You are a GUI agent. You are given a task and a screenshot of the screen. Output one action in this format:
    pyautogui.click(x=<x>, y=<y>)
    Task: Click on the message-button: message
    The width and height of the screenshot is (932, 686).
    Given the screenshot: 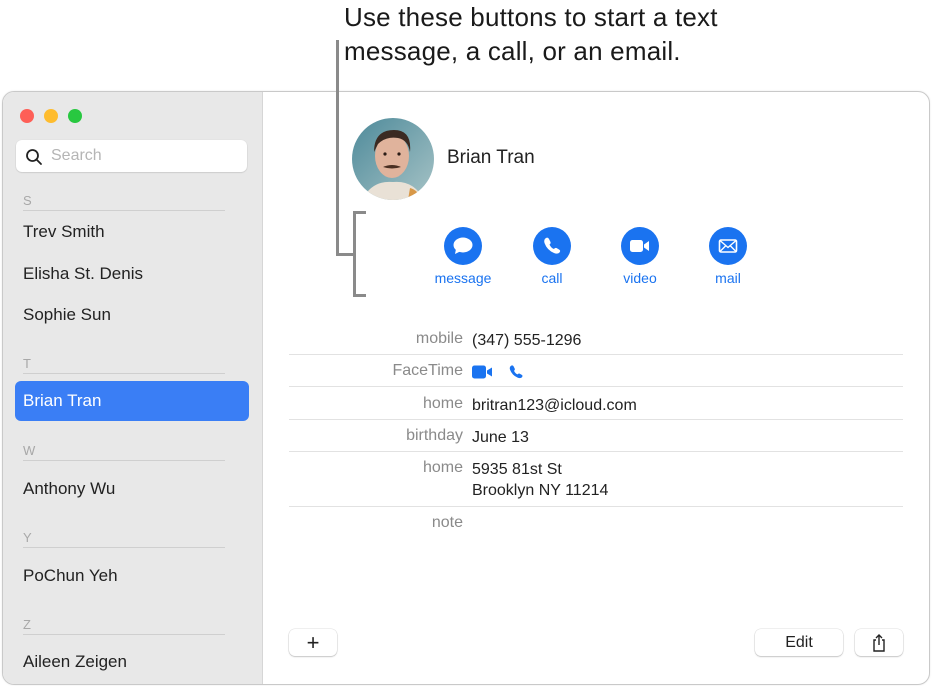 What is the action you would take?
    pyautogui.click(x=463, y=256)
    